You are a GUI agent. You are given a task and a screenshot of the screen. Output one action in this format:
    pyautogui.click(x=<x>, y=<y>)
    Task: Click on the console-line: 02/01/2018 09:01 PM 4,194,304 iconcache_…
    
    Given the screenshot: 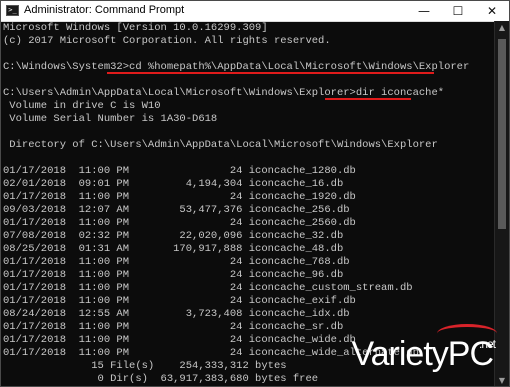 What is the action you would take?
    pyautogui.click(x=173, y=184)
    